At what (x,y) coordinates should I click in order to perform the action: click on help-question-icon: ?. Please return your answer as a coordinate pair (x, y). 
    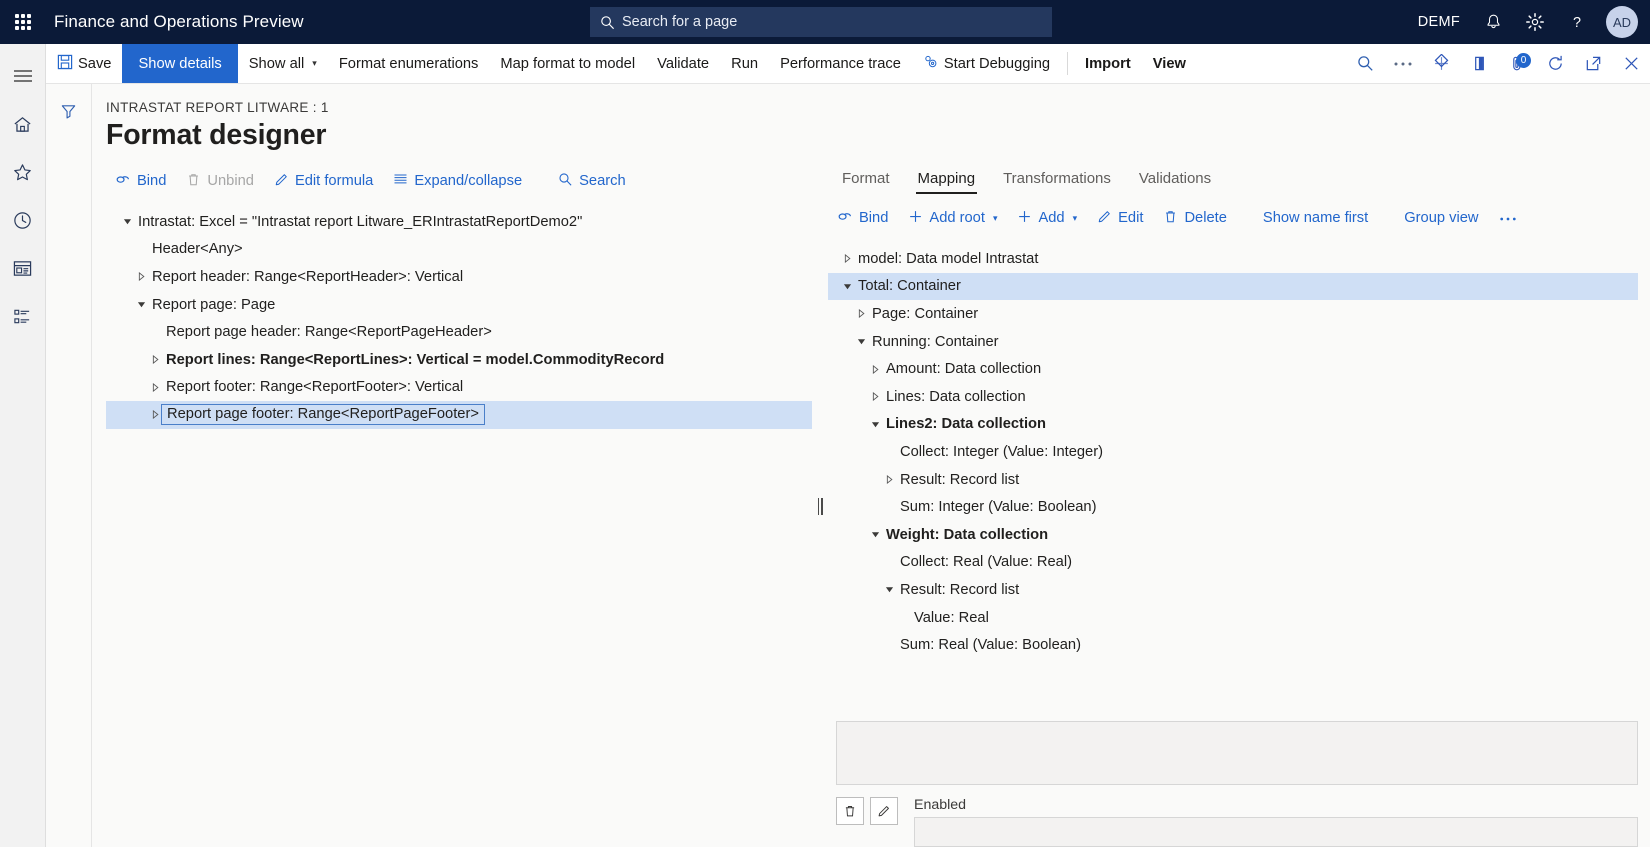
    Looking at the image, I should click on (1577, 22).